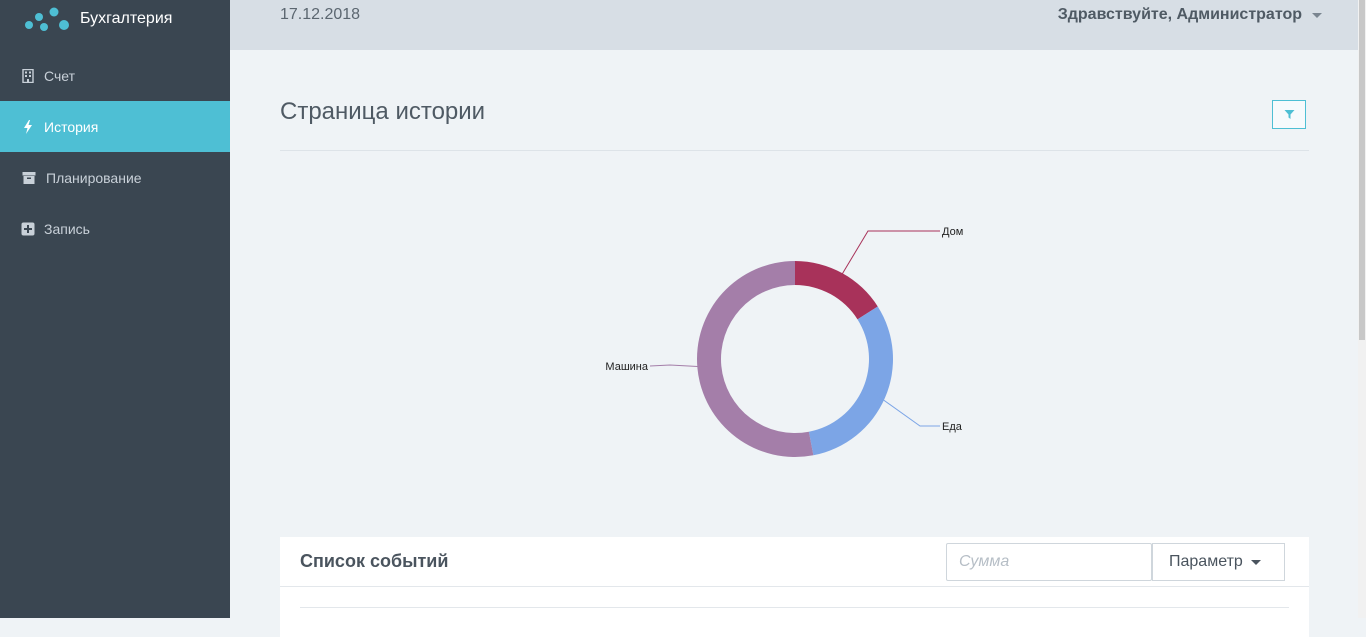 The height and width of the screenshot is (637, 1366). Describe the element at coordinates (126, 18) in the screenshot. I see `app-name: Бухгалтерия` at that location.